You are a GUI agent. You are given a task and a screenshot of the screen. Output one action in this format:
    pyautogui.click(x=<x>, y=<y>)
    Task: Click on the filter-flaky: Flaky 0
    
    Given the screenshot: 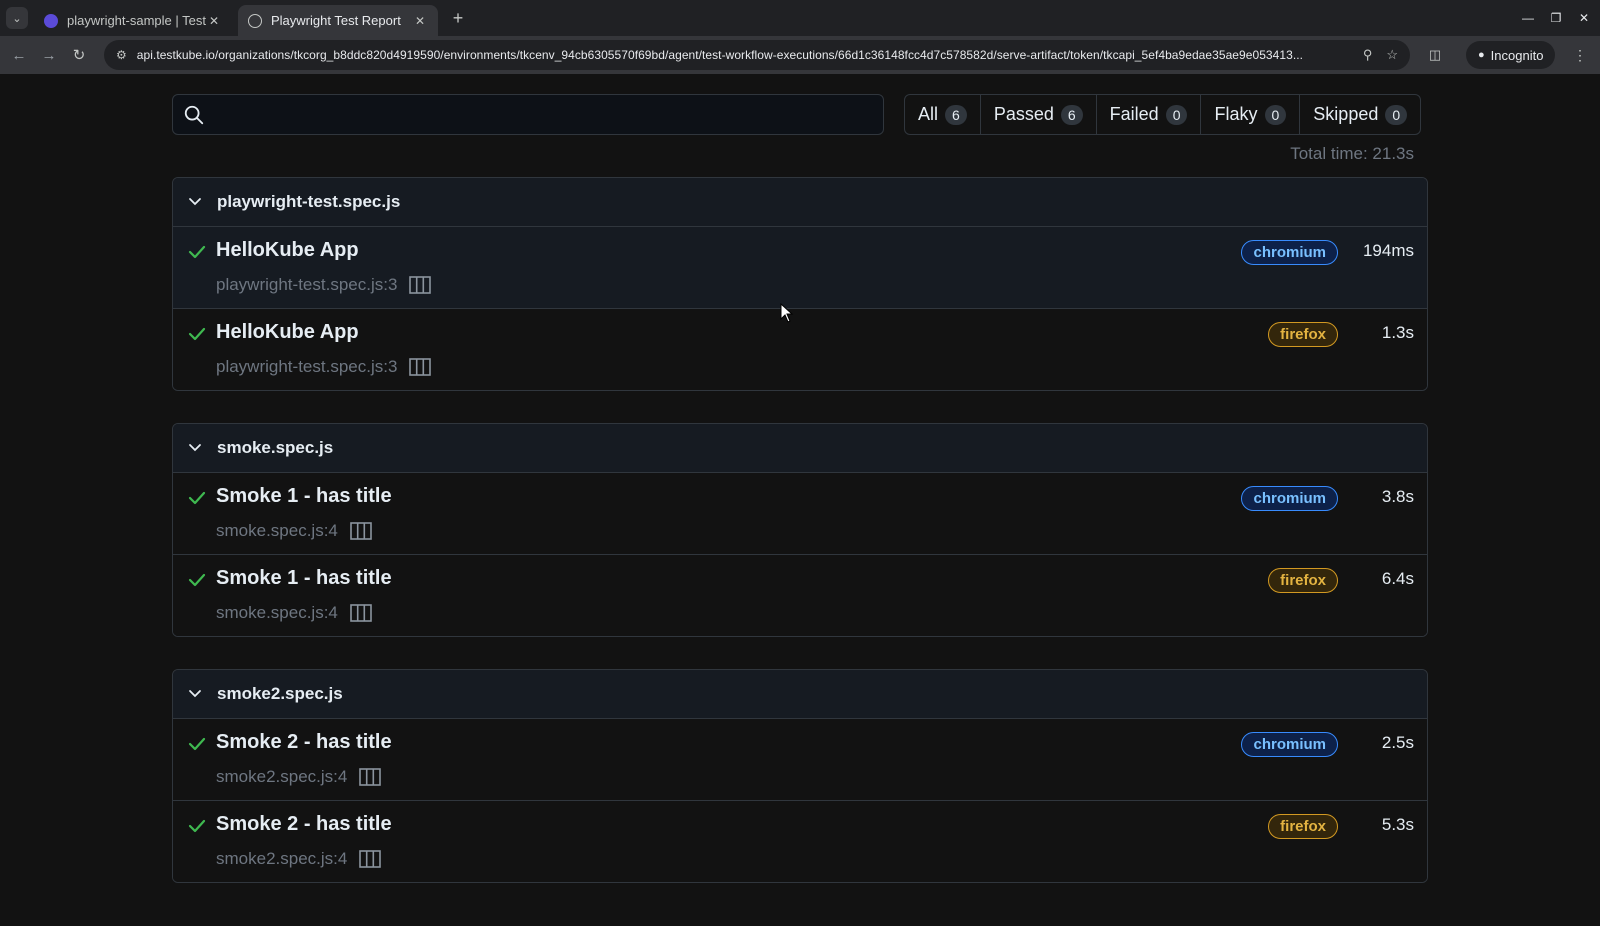 What is the action you would take?
    pyautogui.click(x=1251, y=114)
    